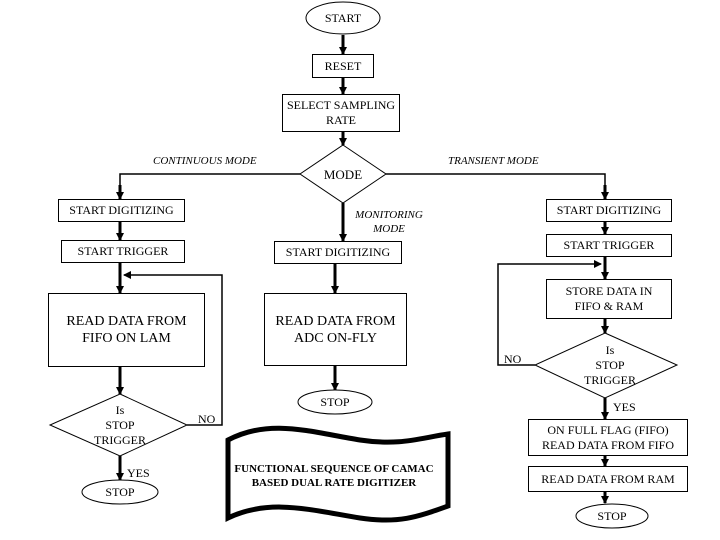 The image size is (720, 540). I want to click on full-flag-read-fifo-box: ON FULL FLAG (FIFO) READ DATA FROM FIFO, so click(608, 437).